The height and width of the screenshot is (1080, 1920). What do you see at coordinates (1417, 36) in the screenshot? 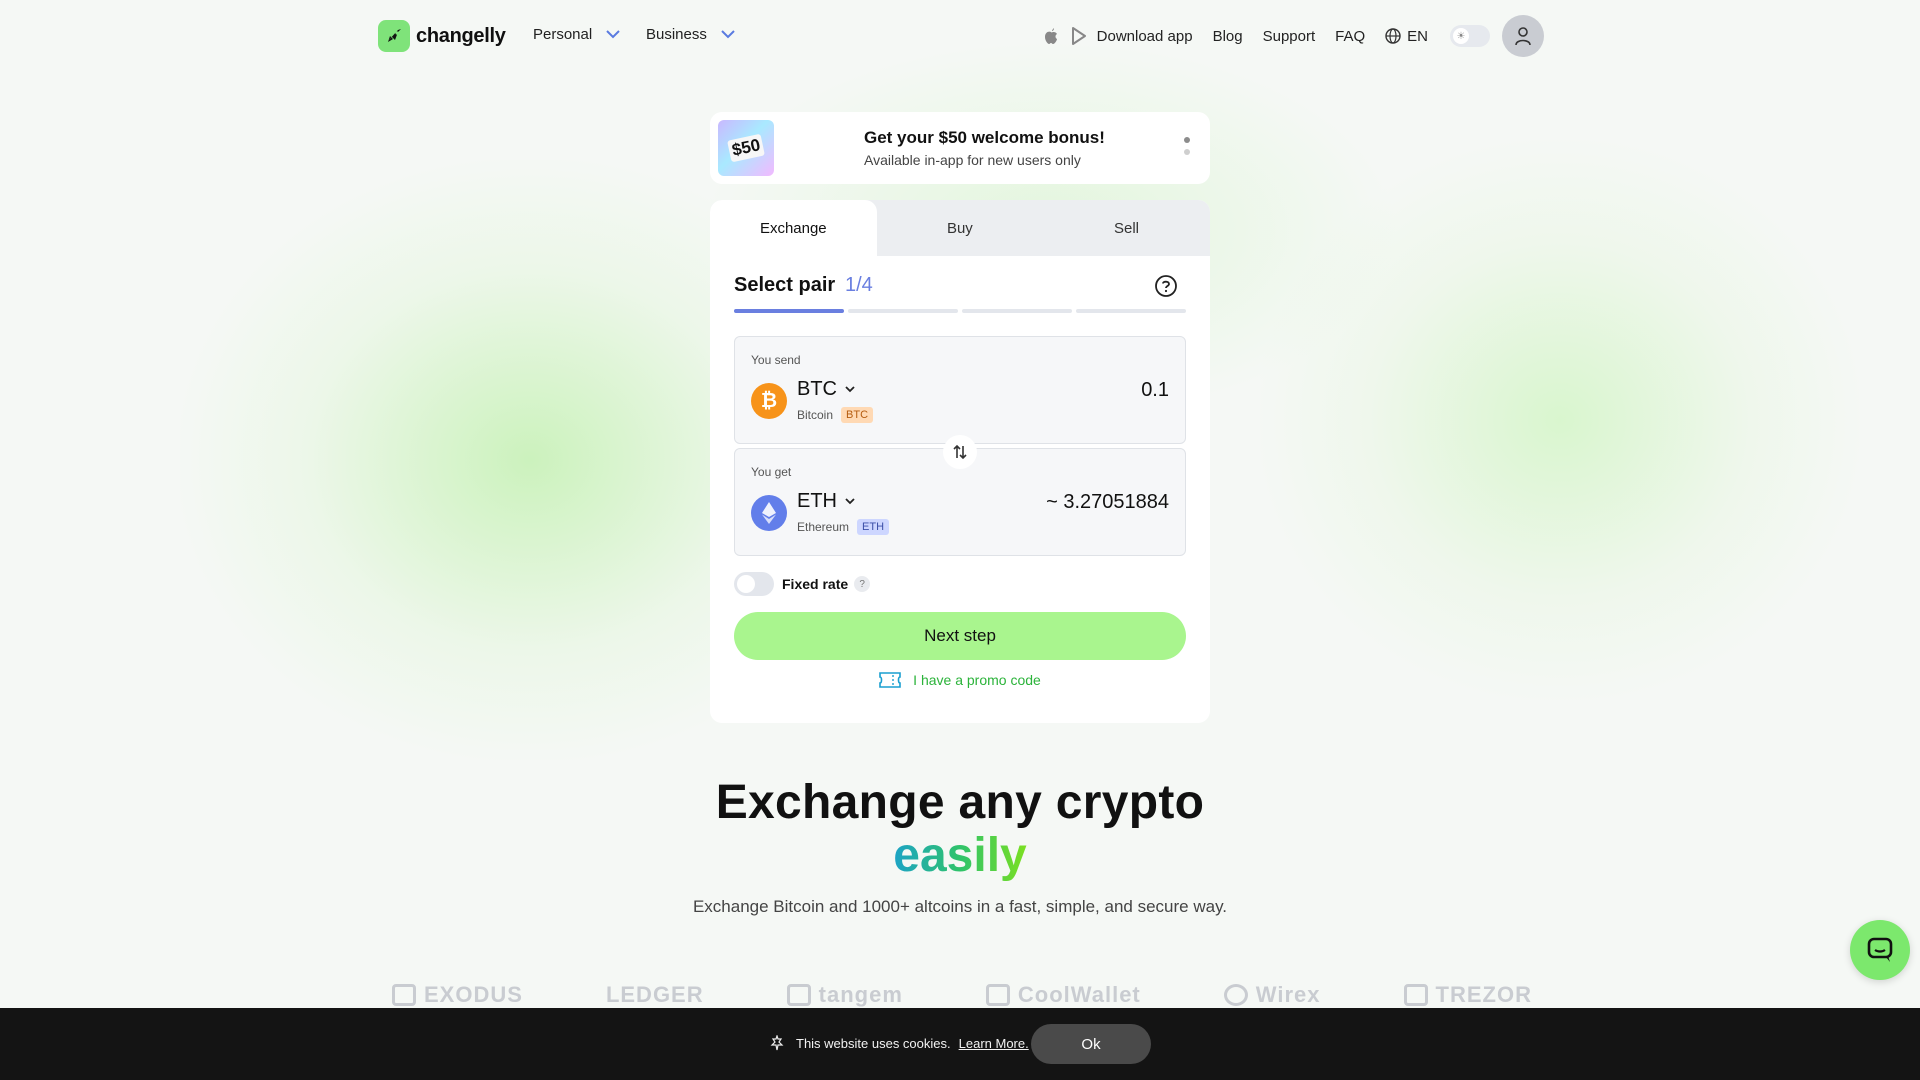
I see `language-label: EN` at bounding box center [1417, 36].